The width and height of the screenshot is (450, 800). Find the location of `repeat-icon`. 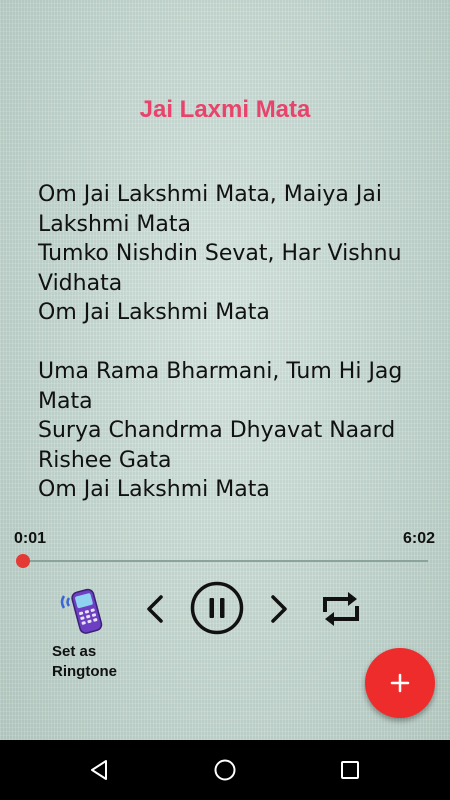

repeat-icon is located at coordinates (341, 609).